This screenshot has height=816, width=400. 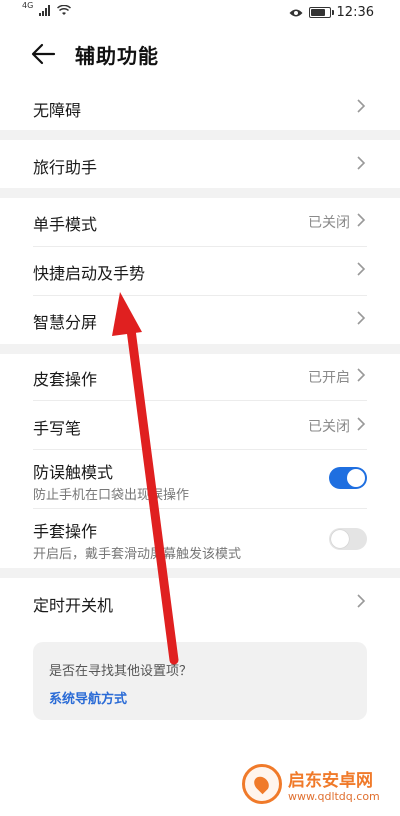 What do you see at coordinates (296, 12) in the screenshot?
I see `eye-icon` at bounding box center [296, 12].